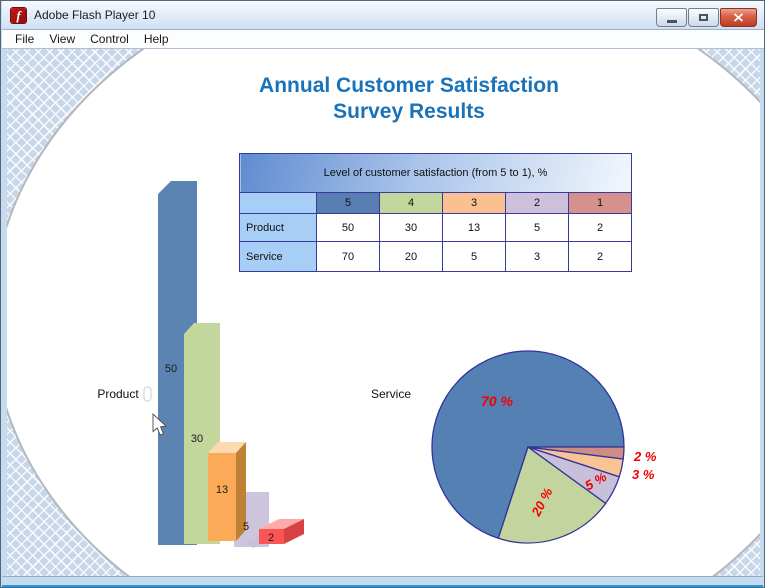  What do you see at coordinates (383, 15) in the screenshot?
I see `titlebar: f Adobe Flash Player 10` at bounding box center [383, 15].